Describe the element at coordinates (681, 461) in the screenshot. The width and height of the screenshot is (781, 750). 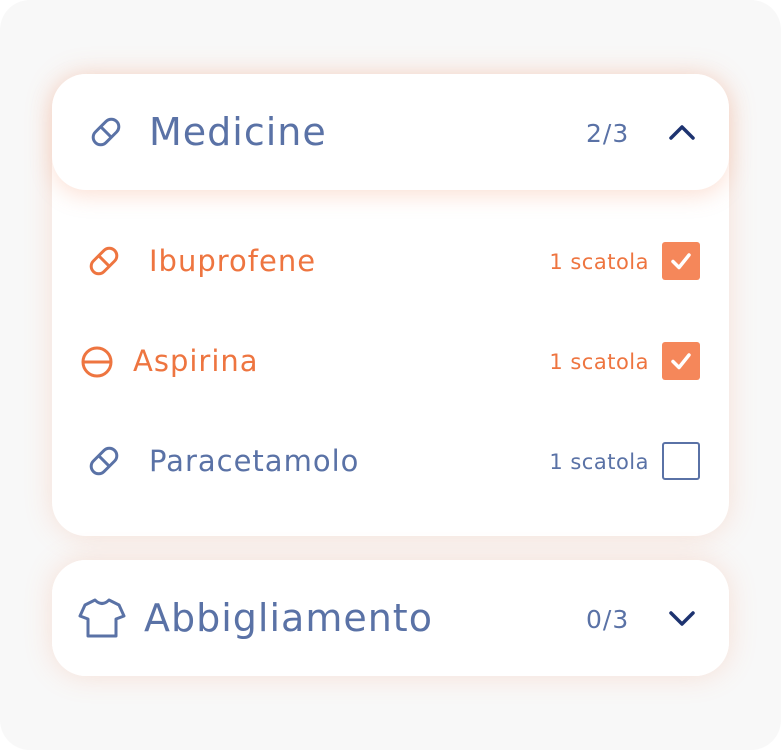
I see `checkbox-unchecked` at that location.